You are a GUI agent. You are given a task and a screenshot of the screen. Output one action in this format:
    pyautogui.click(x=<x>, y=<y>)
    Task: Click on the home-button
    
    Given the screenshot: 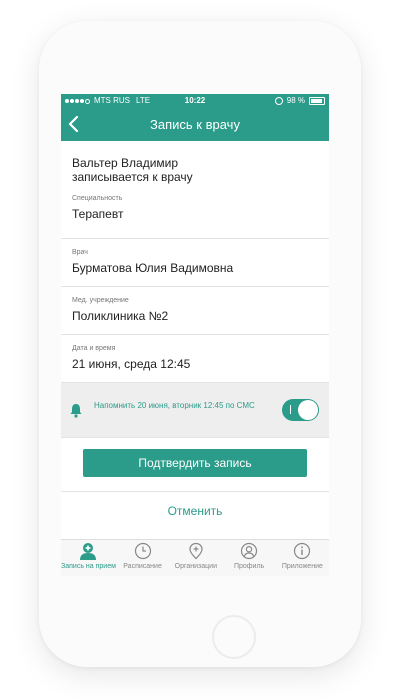 What is the action you would take?
    pyautogui.click(x=234, y=637)
    